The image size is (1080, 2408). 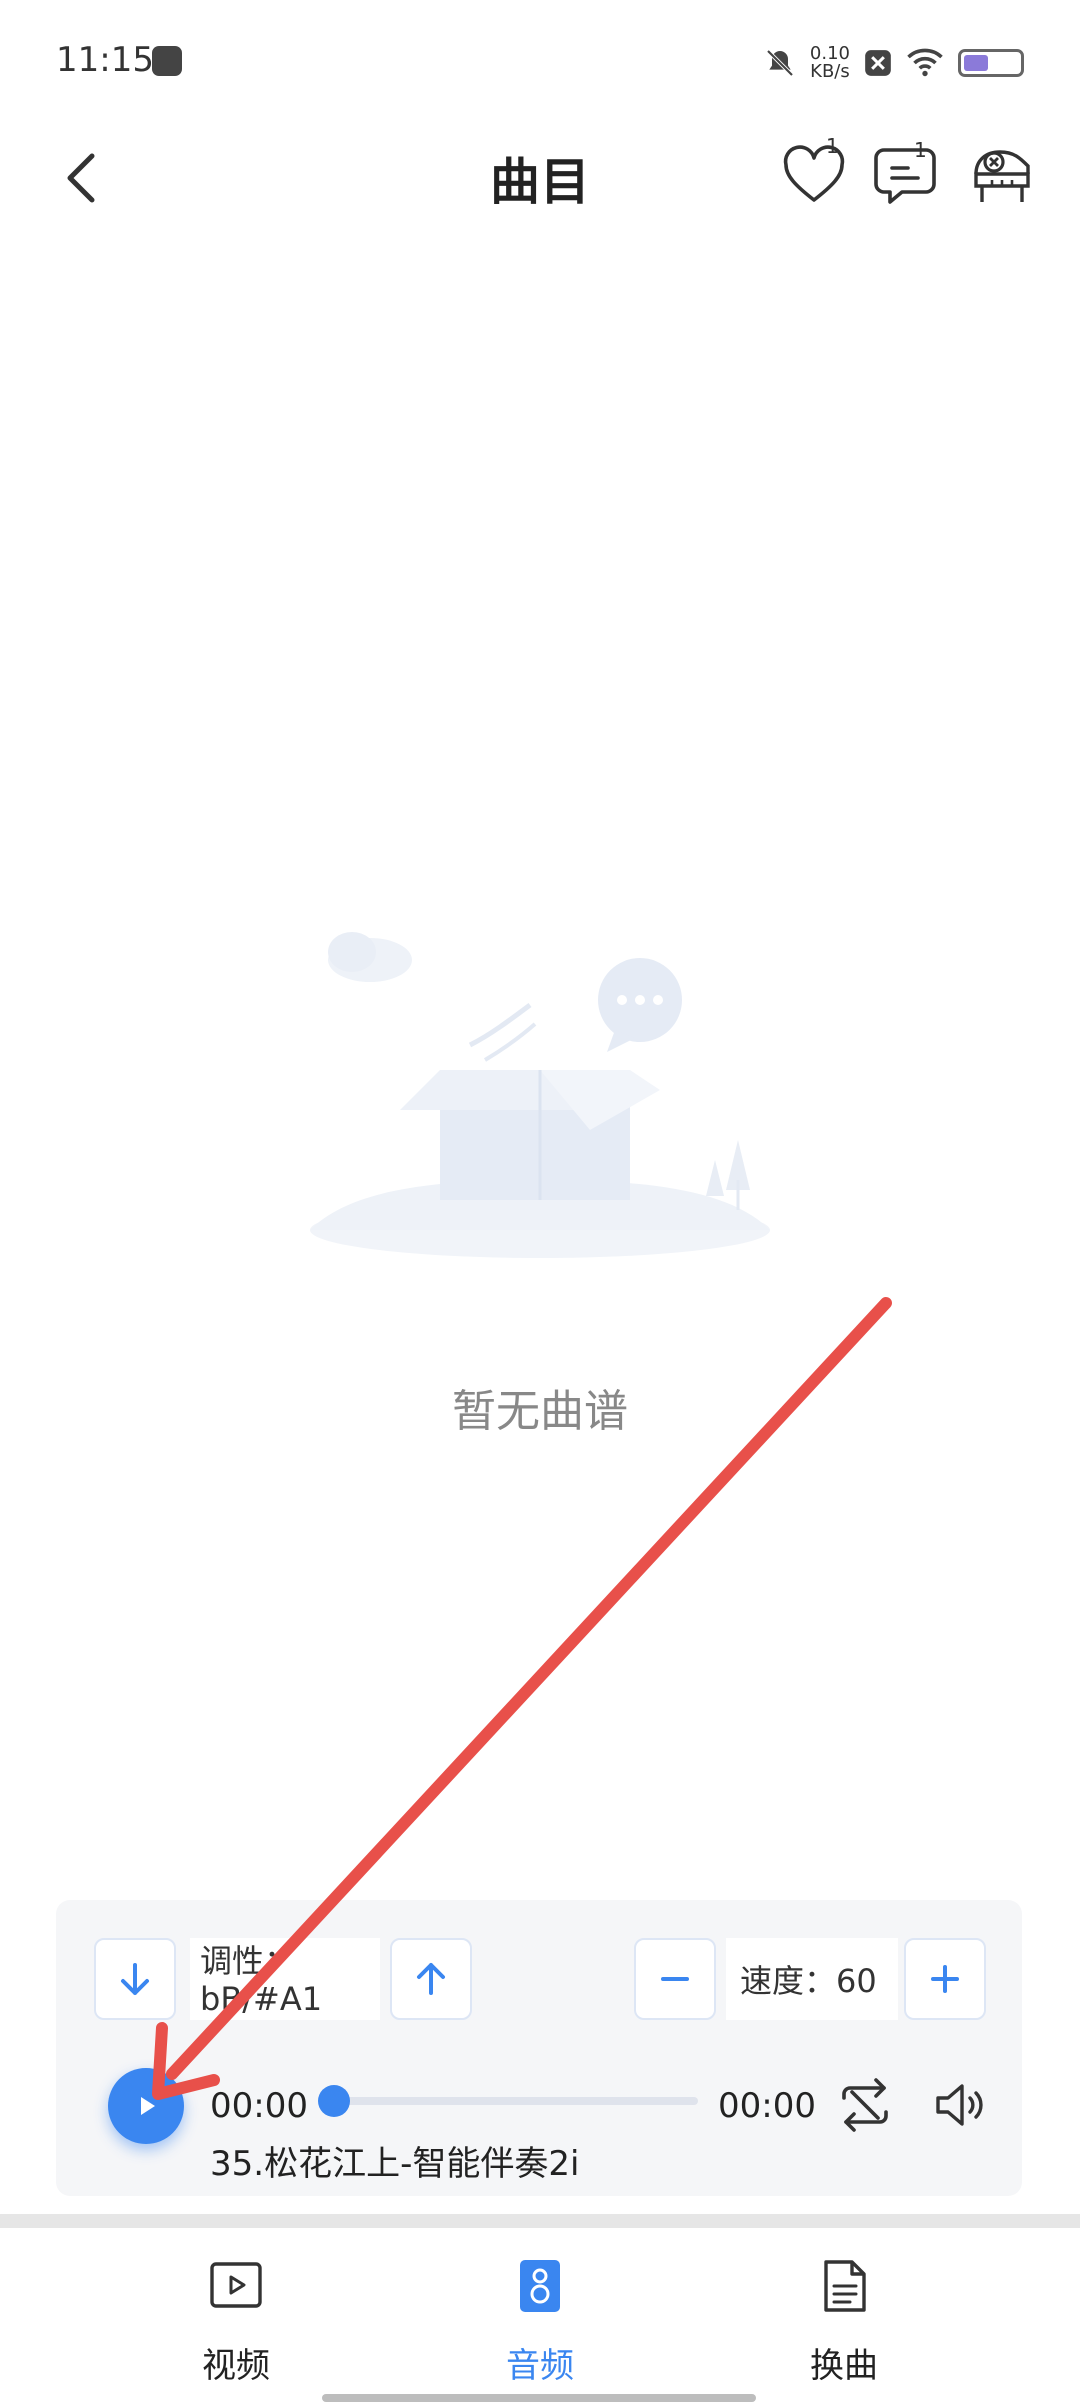 I want to click on plus-icon, so click(x=945, y=1979).